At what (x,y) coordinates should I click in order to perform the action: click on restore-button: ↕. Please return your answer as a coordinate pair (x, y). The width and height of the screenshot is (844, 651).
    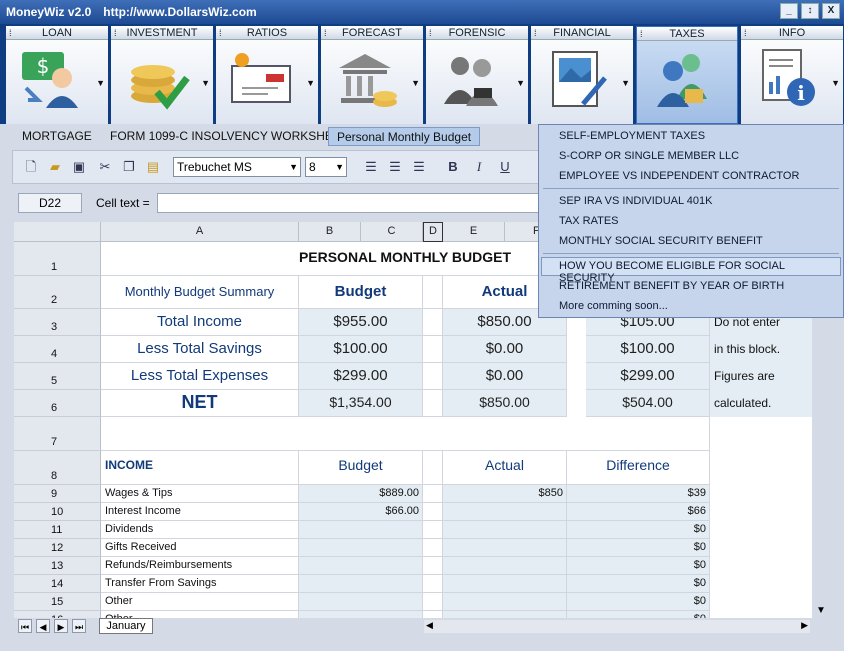
    Looking at the image, I should click on (810, 11).